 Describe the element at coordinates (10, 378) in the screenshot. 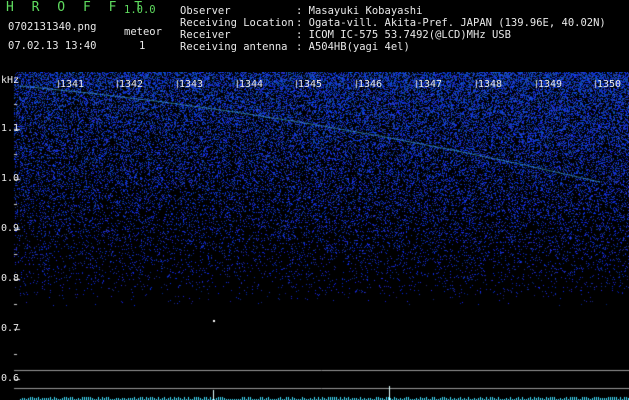

I see `freq-tick-label: 0.6` at that location.